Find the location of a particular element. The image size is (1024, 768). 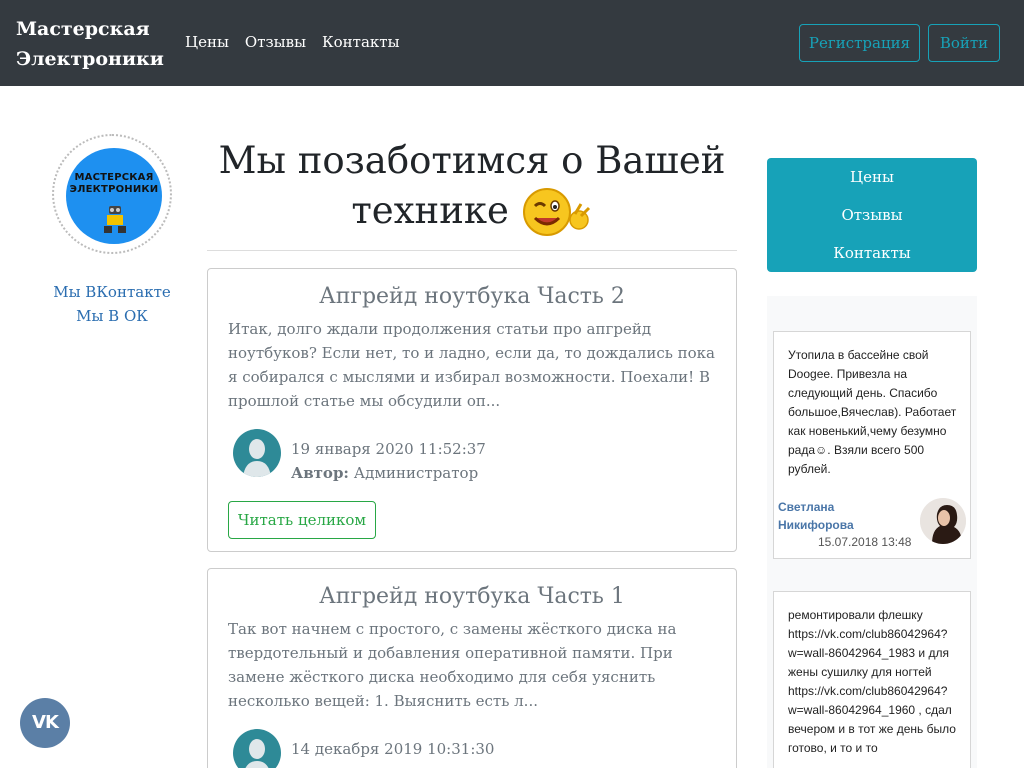

workshop-logo: МАСТЕРСКАЯ ЭЛЕКТРОНИКИ is located at coordinates (112, 194).